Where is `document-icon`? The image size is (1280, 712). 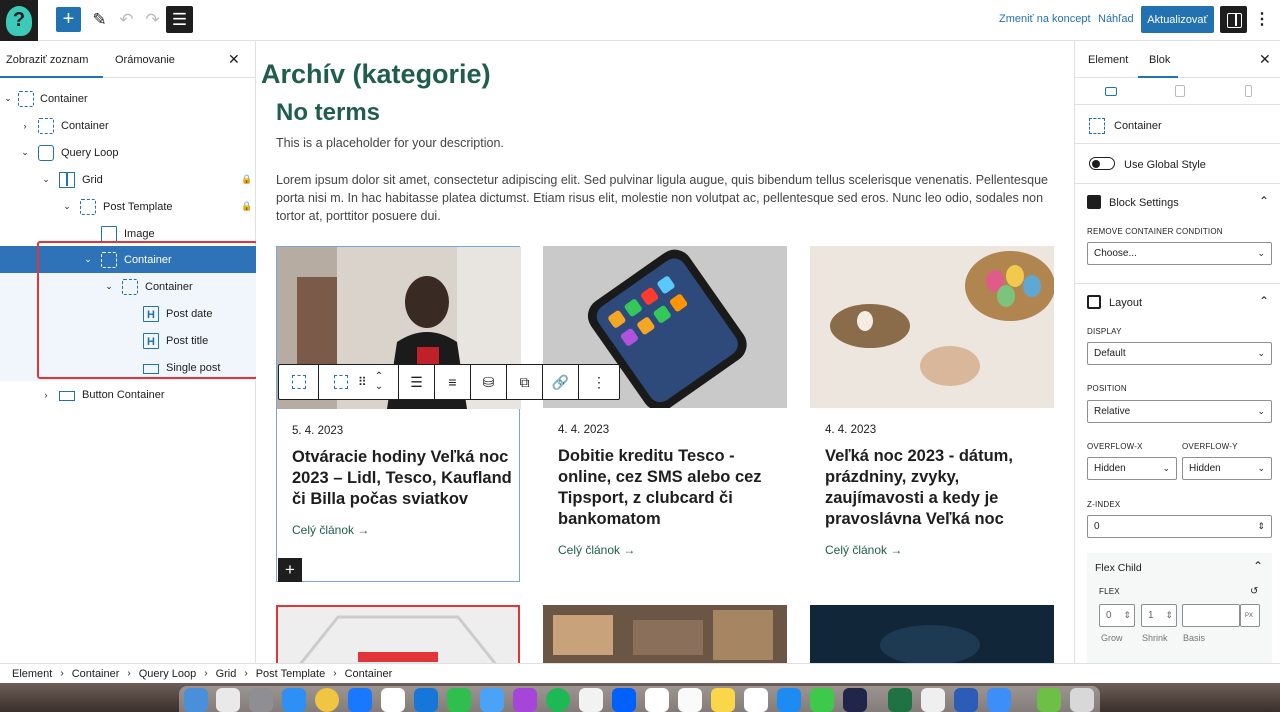 document-icon is located at coordinates (1049, 700).